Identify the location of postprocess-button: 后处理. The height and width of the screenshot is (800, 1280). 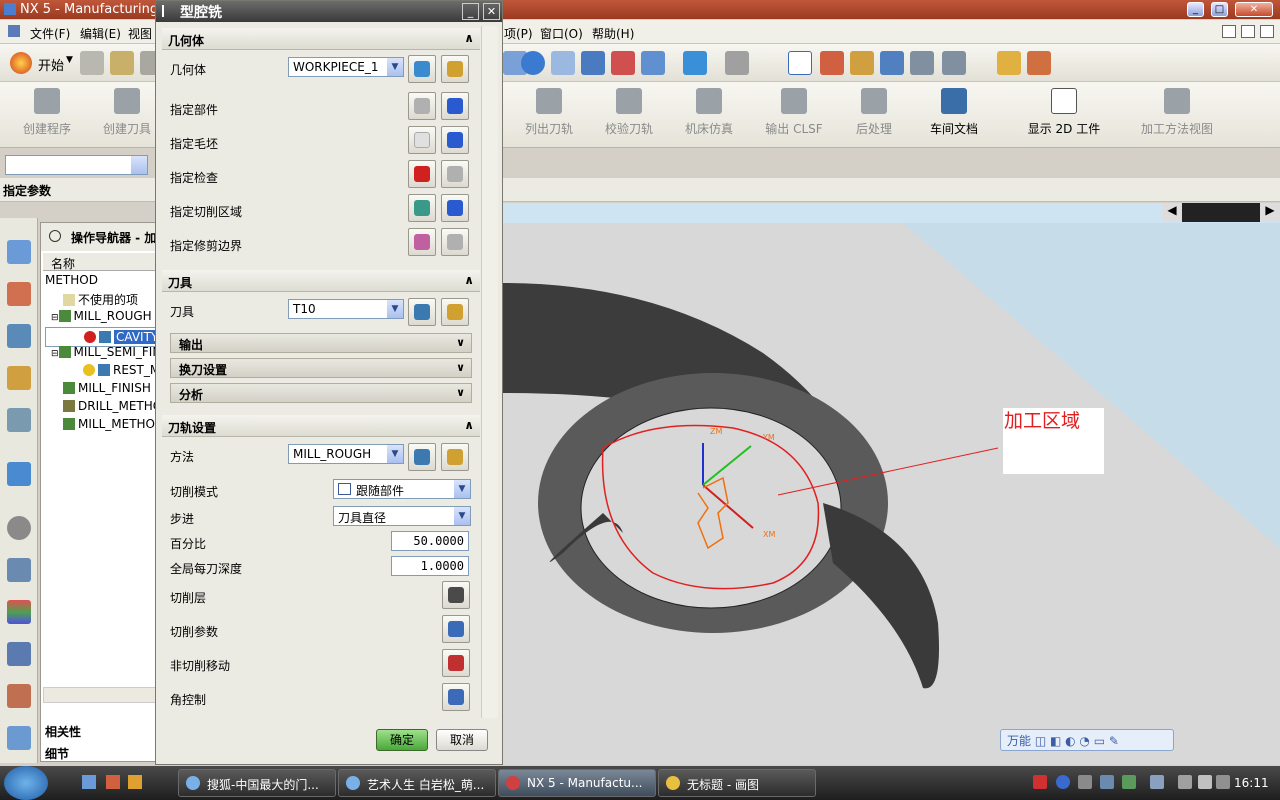
(874, 116).